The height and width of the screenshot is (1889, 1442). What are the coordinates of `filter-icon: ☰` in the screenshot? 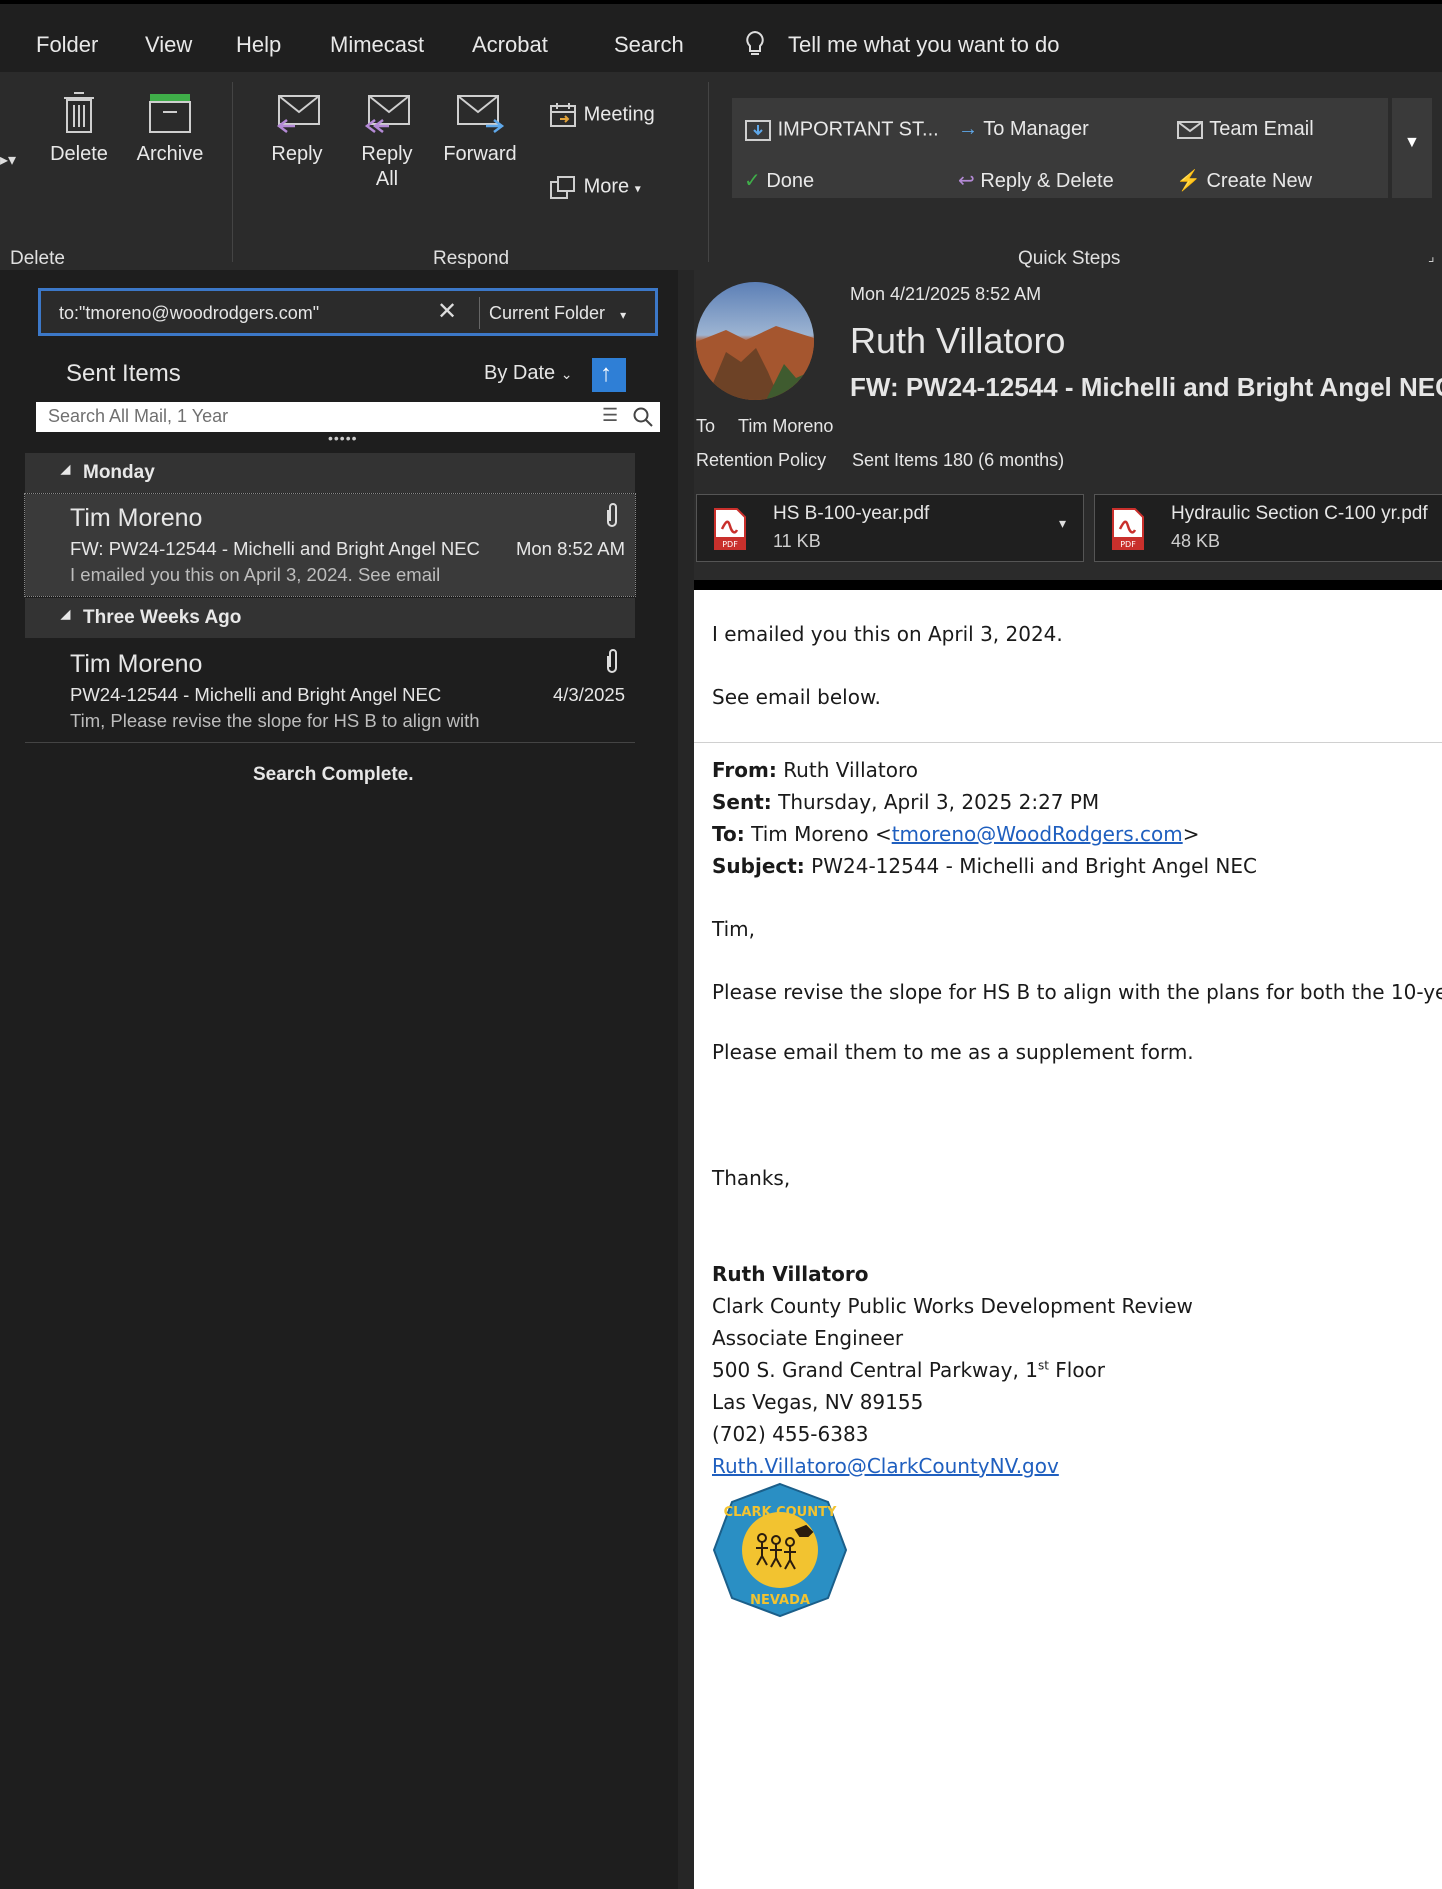 It's located at (610, 415).